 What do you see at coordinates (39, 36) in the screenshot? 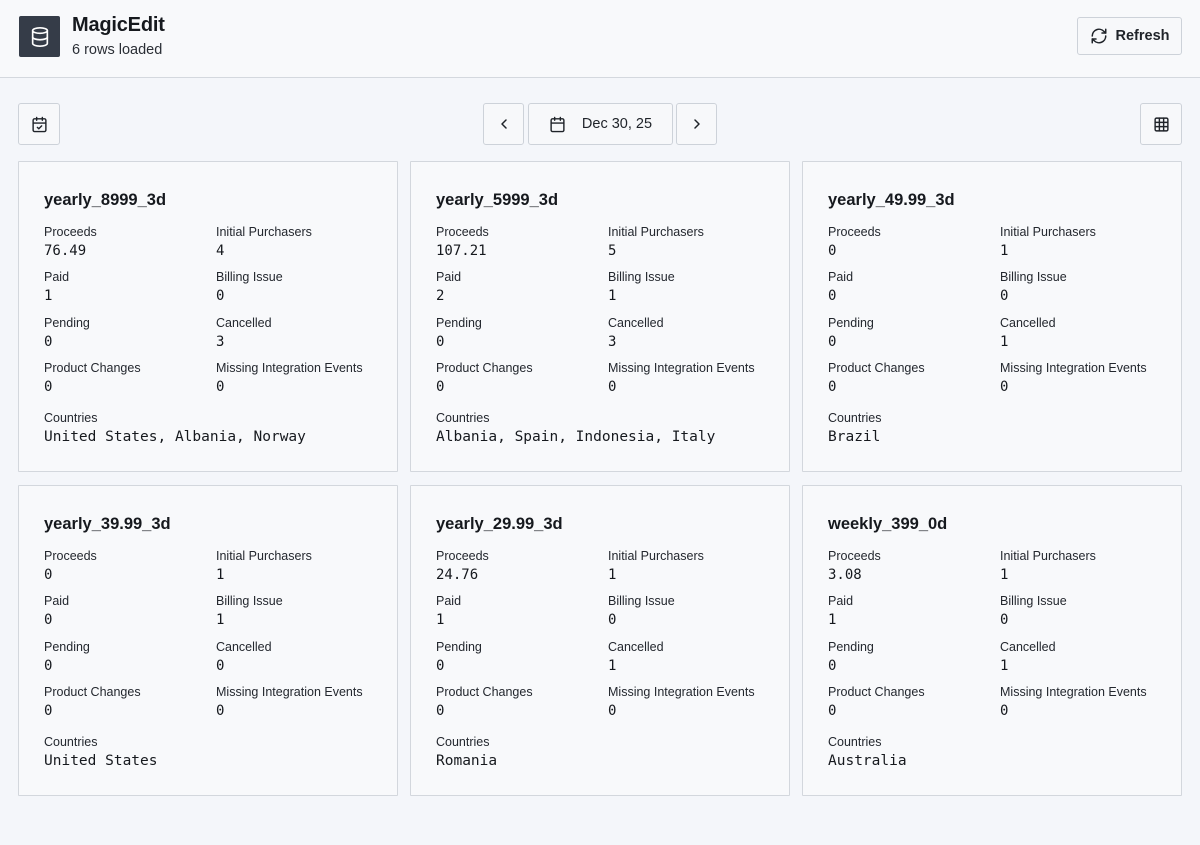
I see `database-icon` at bounding box center [39, 36].